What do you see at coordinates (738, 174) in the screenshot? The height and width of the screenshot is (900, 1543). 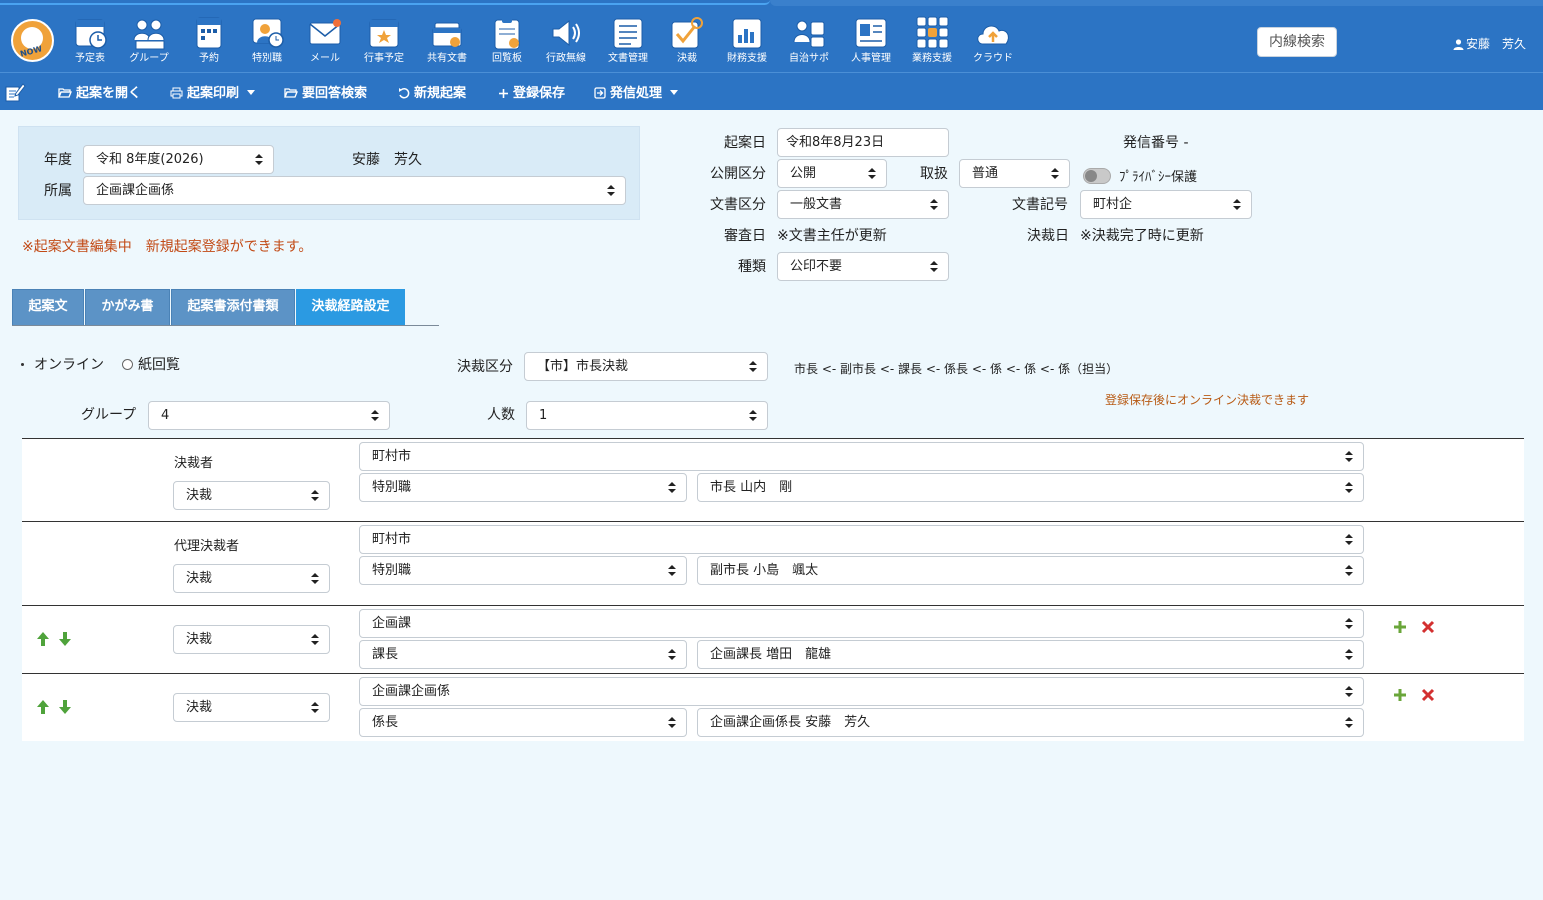 I see `public-label: 公開区分` at bounding box center [738, 174].